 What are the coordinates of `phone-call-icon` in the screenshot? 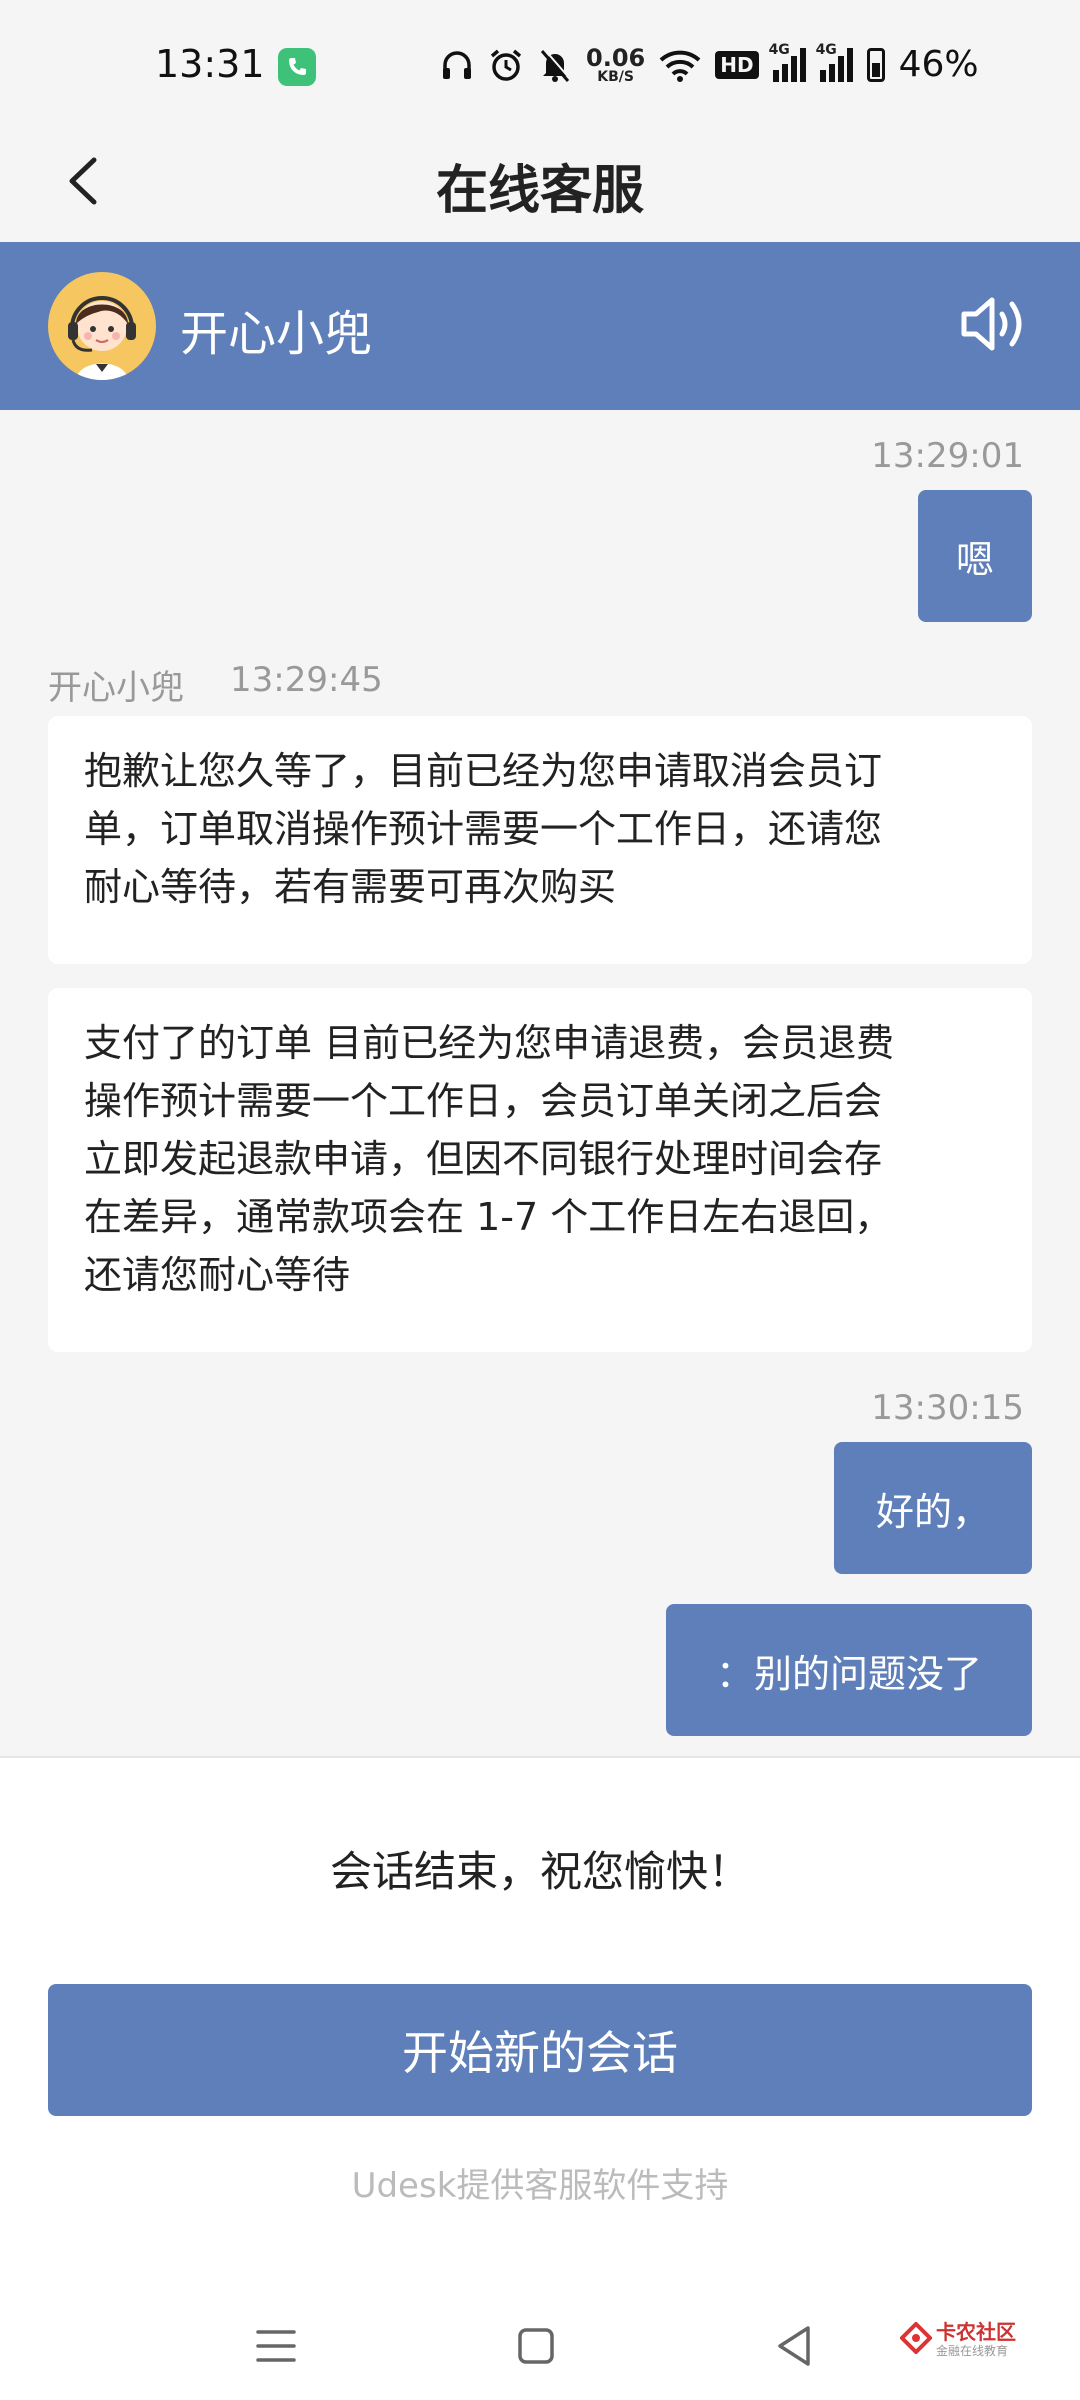 It's located at (297, 67).